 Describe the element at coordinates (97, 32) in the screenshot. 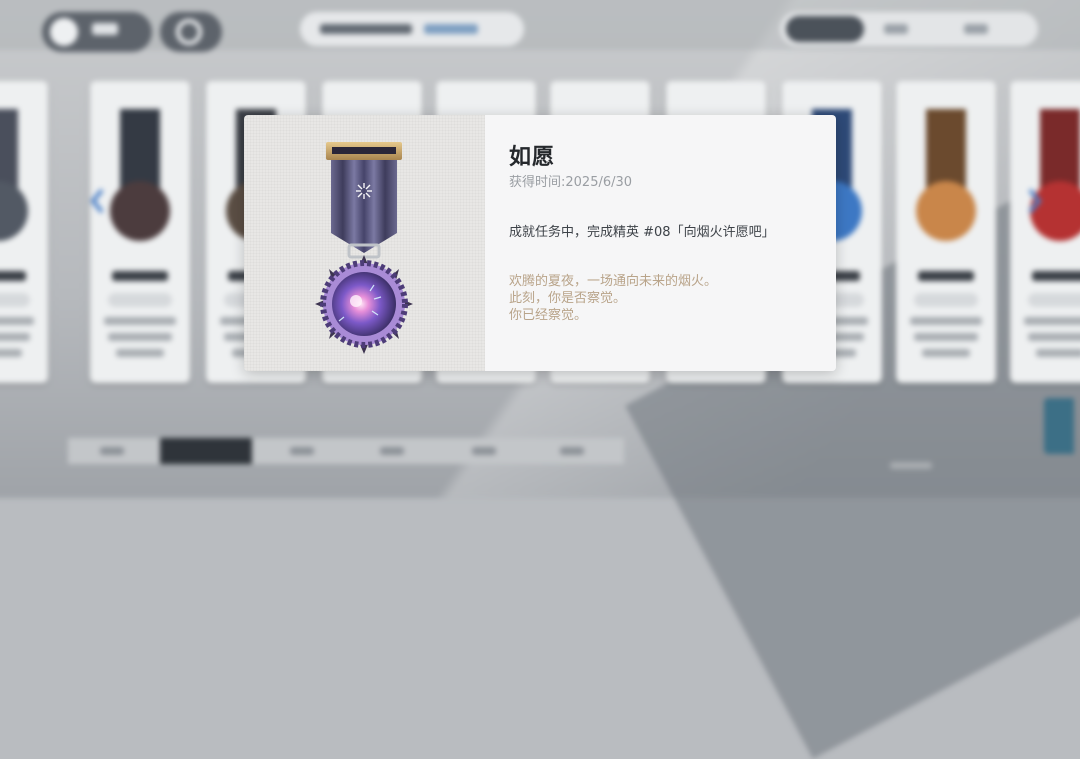

I see `back-button` at that location.